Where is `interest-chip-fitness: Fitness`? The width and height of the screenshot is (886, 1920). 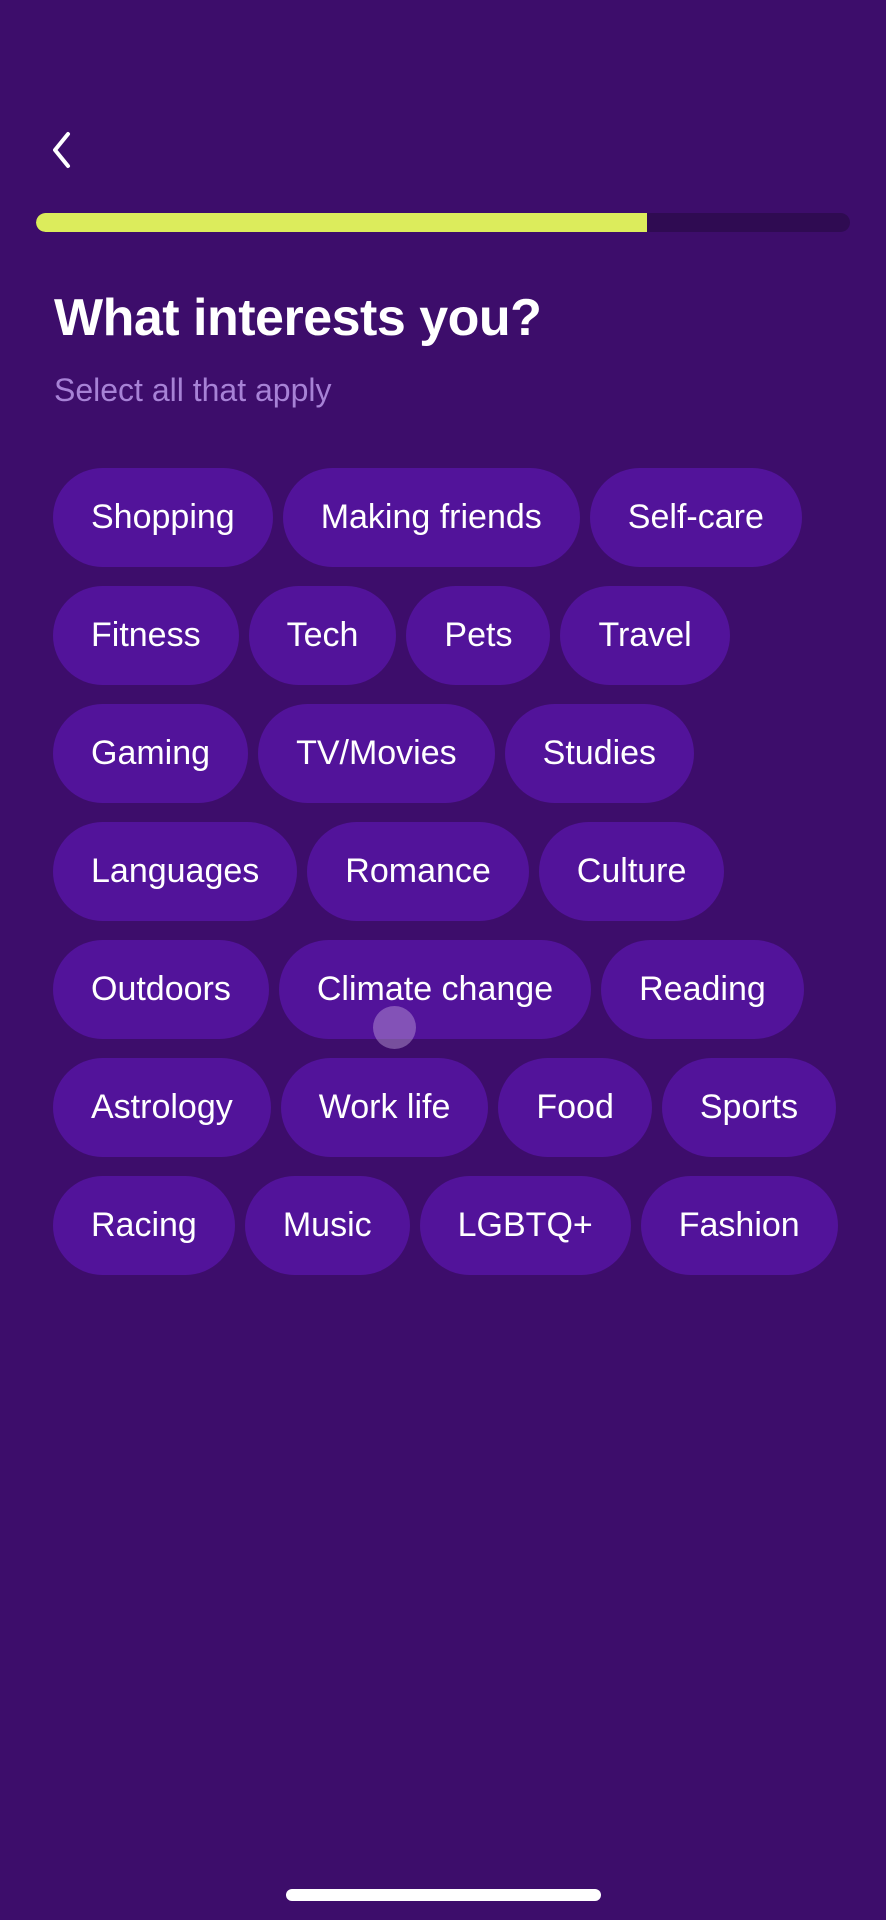
interest-chip-fitness: Fitness is located at coordinates (146, 635).